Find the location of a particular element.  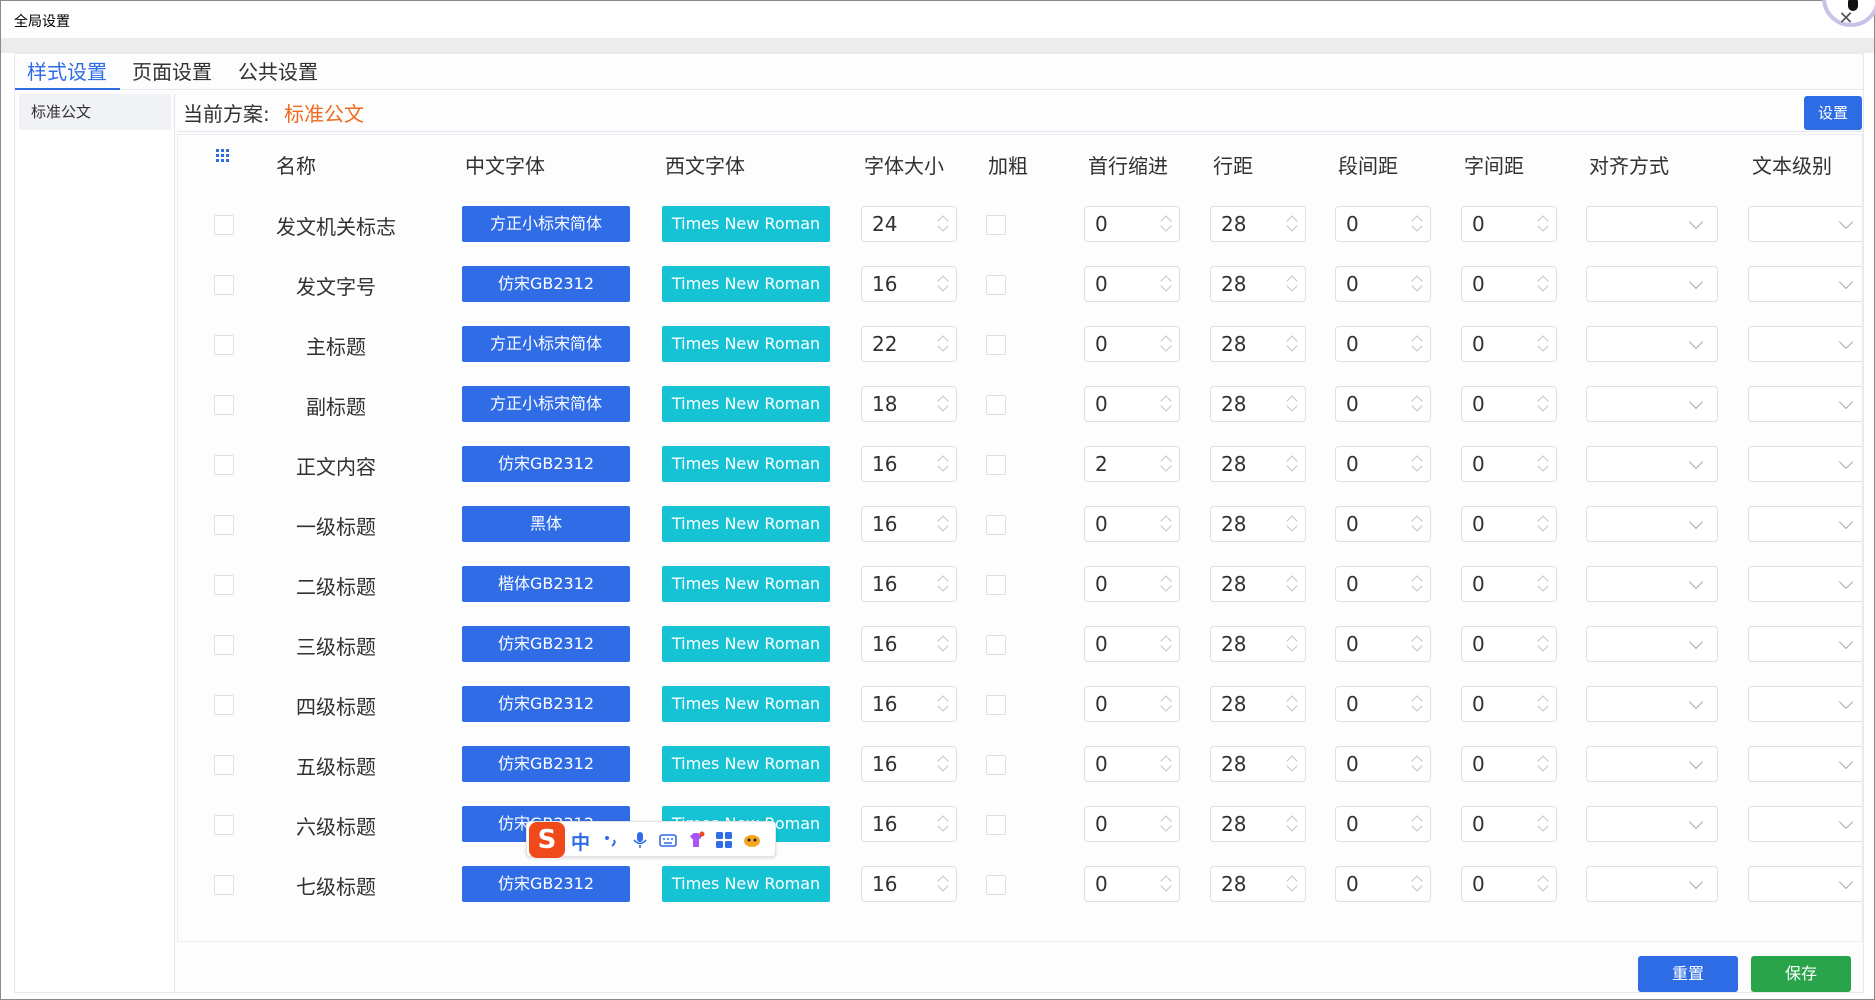

ime-mascot-icon is located at coordinates (752, 840).